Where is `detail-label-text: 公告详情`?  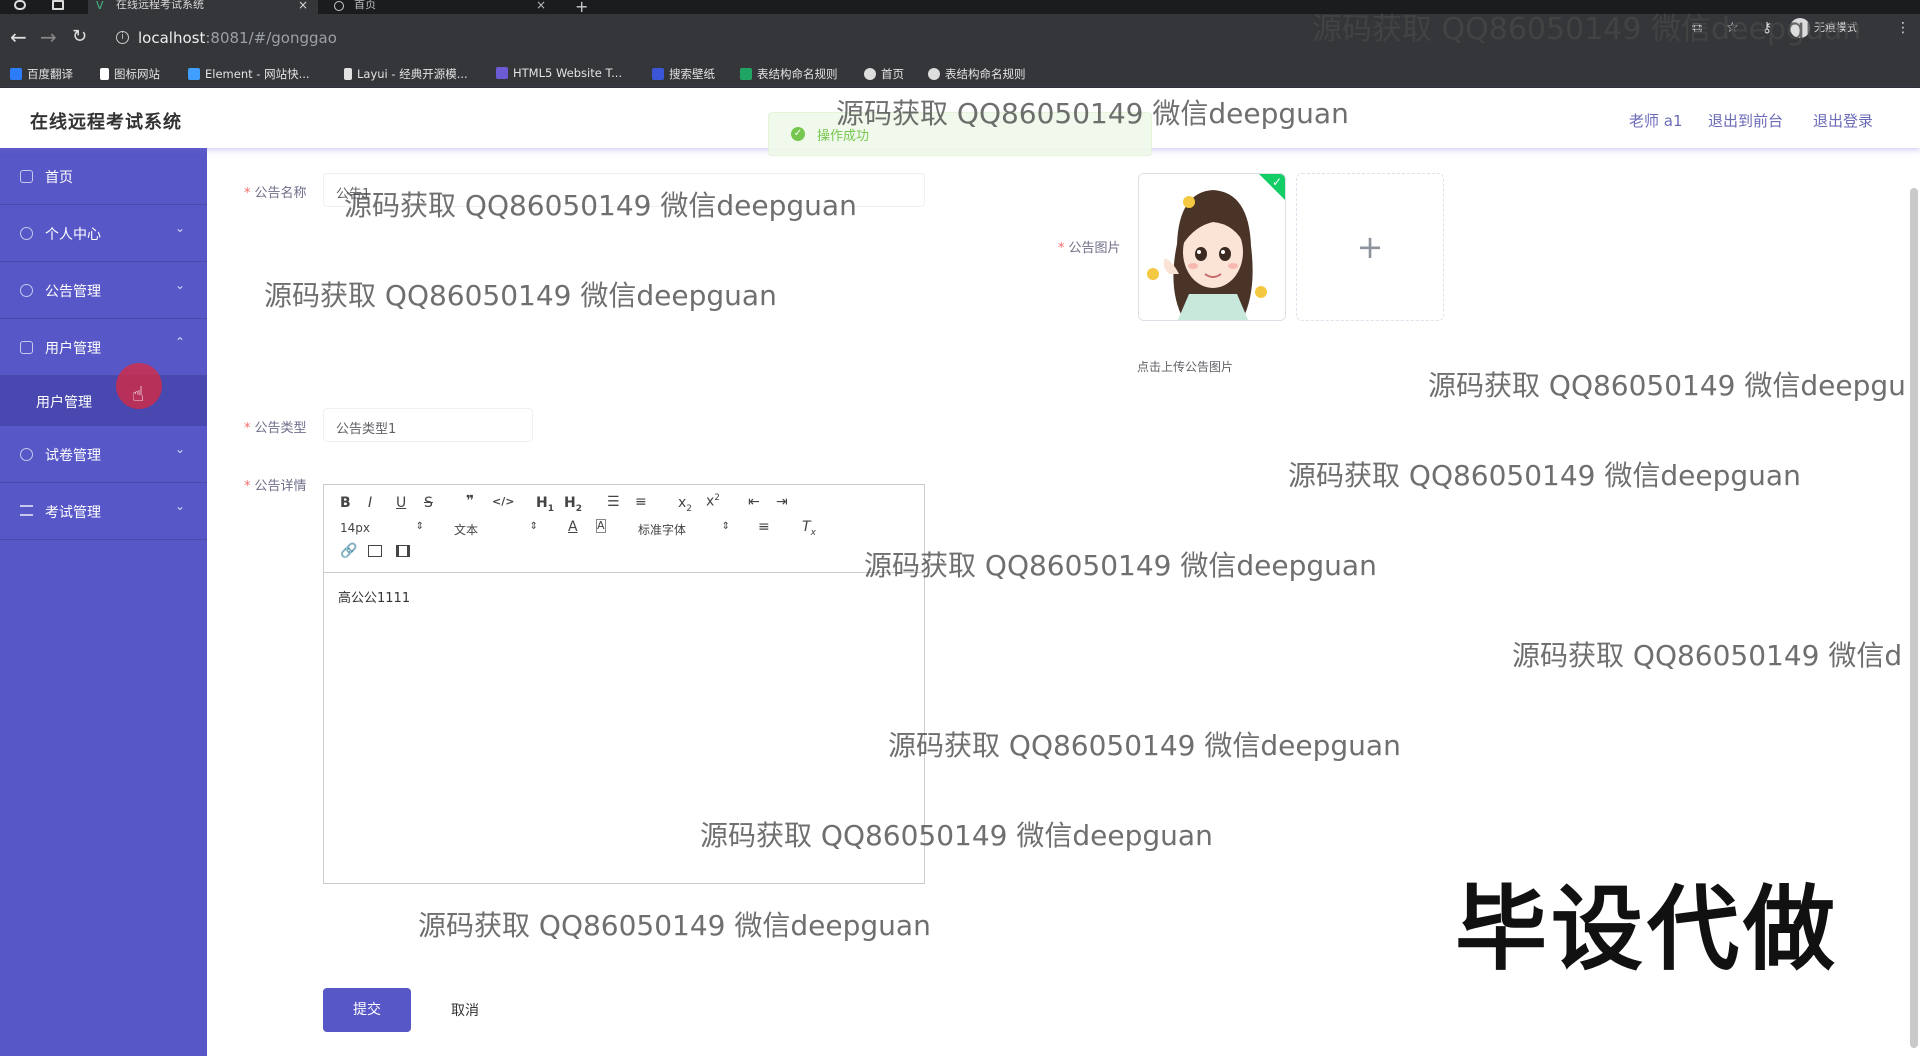
detail-label-text: 公告详情 is located at coordinates (280, 486).